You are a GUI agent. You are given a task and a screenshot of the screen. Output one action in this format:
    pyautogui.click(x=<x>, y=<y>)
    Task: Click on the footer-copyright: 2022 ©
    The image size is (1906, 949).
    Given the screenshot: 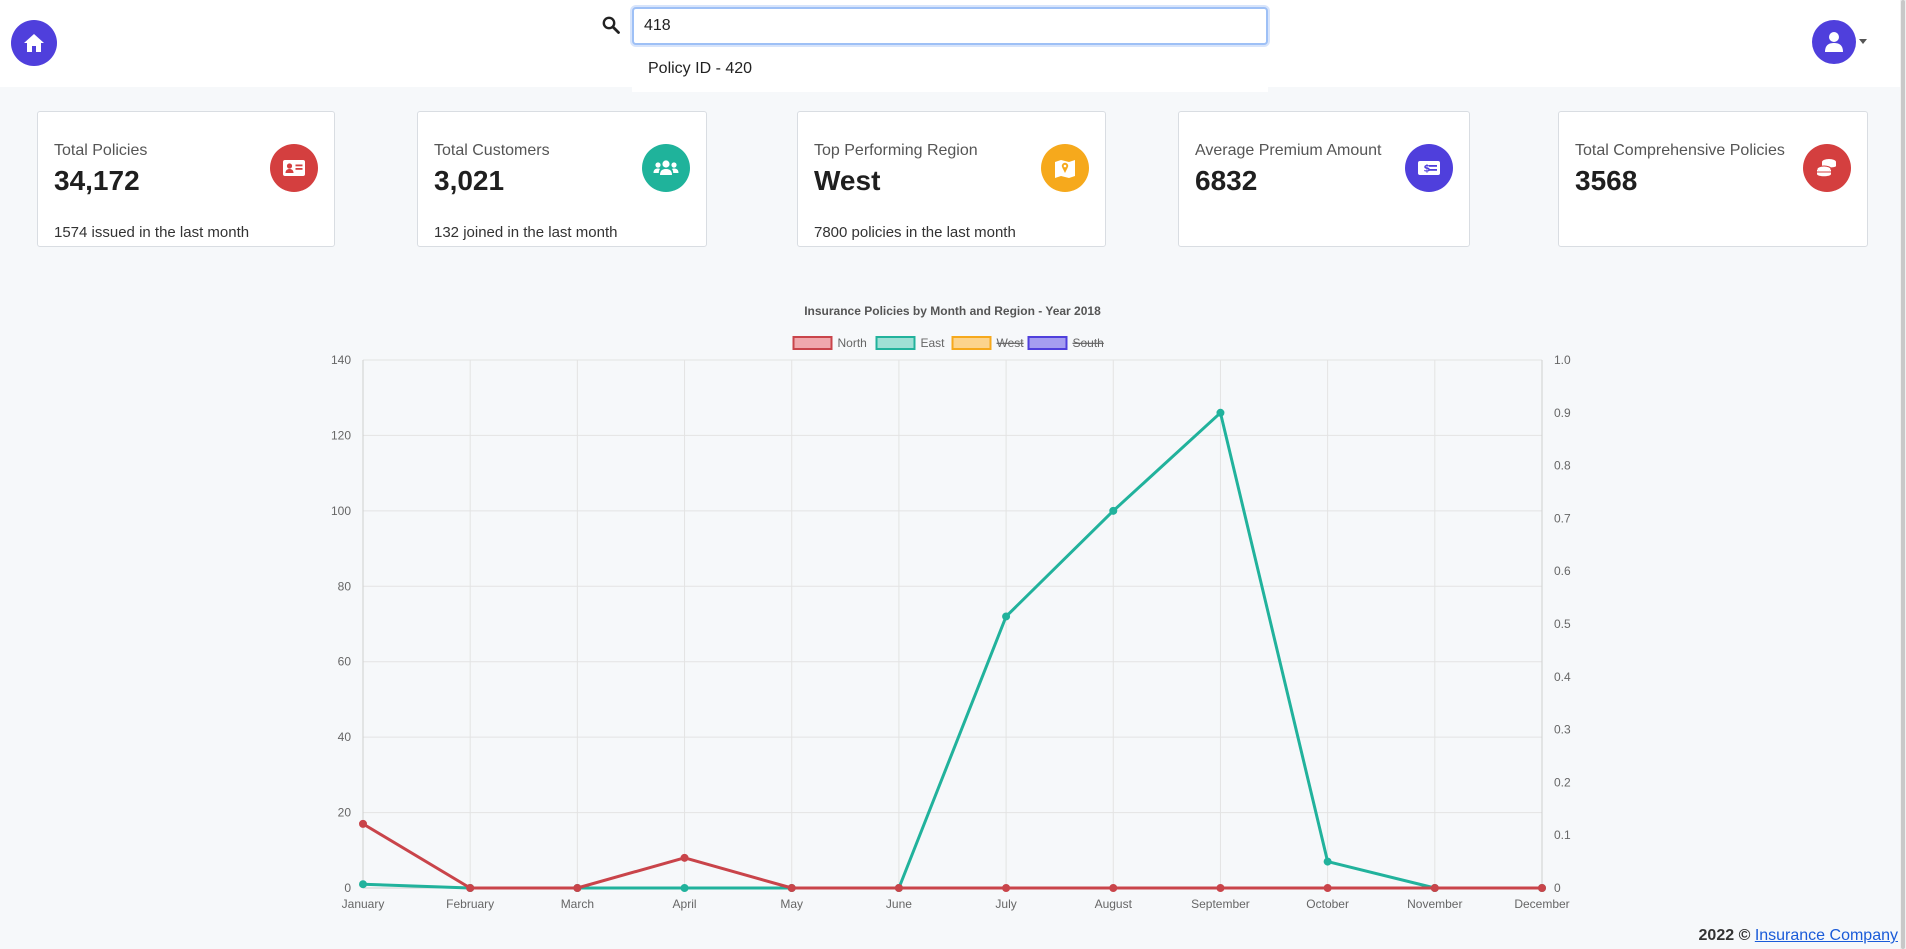 What is the action you would take?
    pyautogui.click(x=1724, y=935)
    